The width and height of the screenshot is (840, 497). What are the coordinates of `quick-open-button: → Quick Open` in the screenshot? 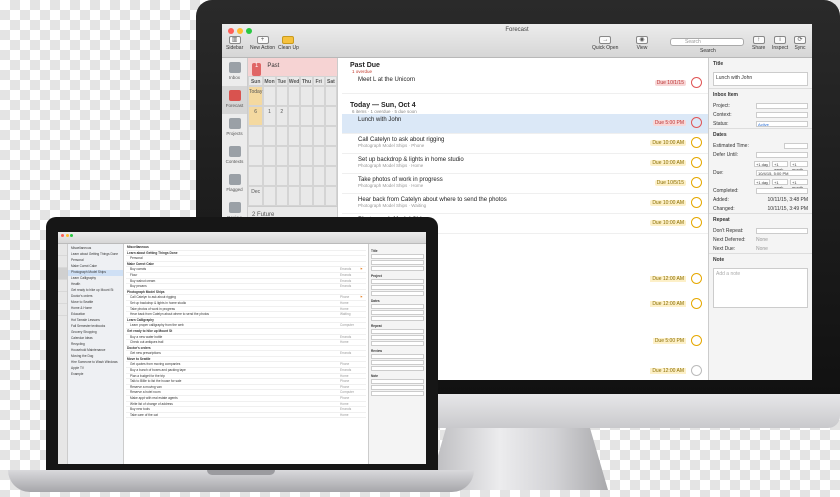 It's located at (605, 43).